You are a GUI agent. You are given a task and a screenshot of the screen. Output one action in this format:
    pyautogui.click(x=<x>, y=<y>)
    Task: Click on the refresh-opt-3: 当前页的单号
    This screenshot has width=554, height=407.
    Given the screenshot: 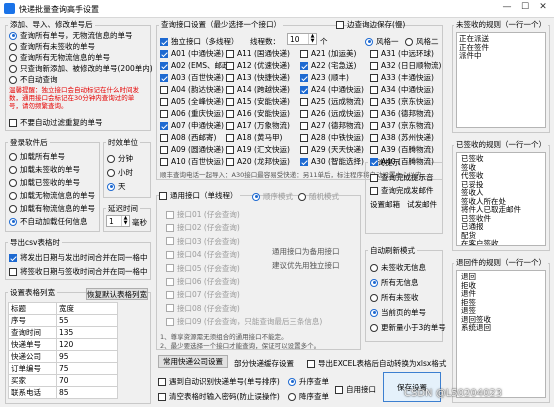 What is the action you would take?
    pyautogui.click(x=398, y=312)
    